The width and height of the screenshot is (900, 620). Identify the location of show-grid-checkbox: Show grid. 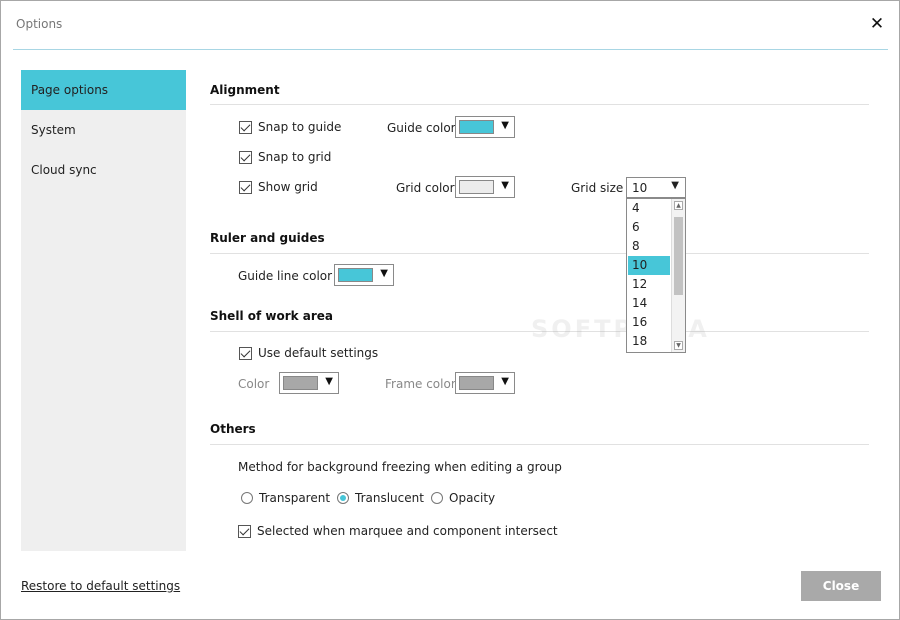
(278, 187).